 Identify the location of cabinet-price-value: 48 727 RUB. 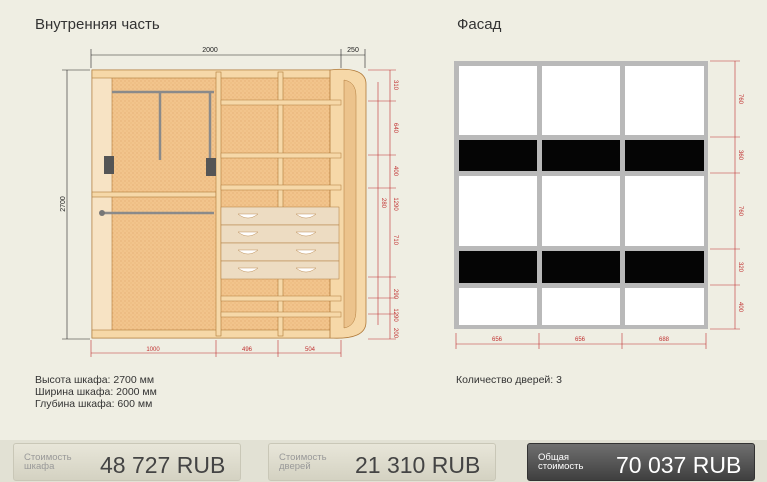
(163, 465).